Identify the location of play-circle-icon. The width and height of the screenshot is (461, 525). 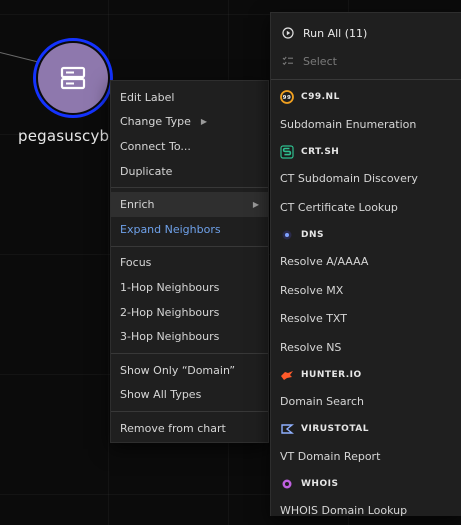
(288, 33).